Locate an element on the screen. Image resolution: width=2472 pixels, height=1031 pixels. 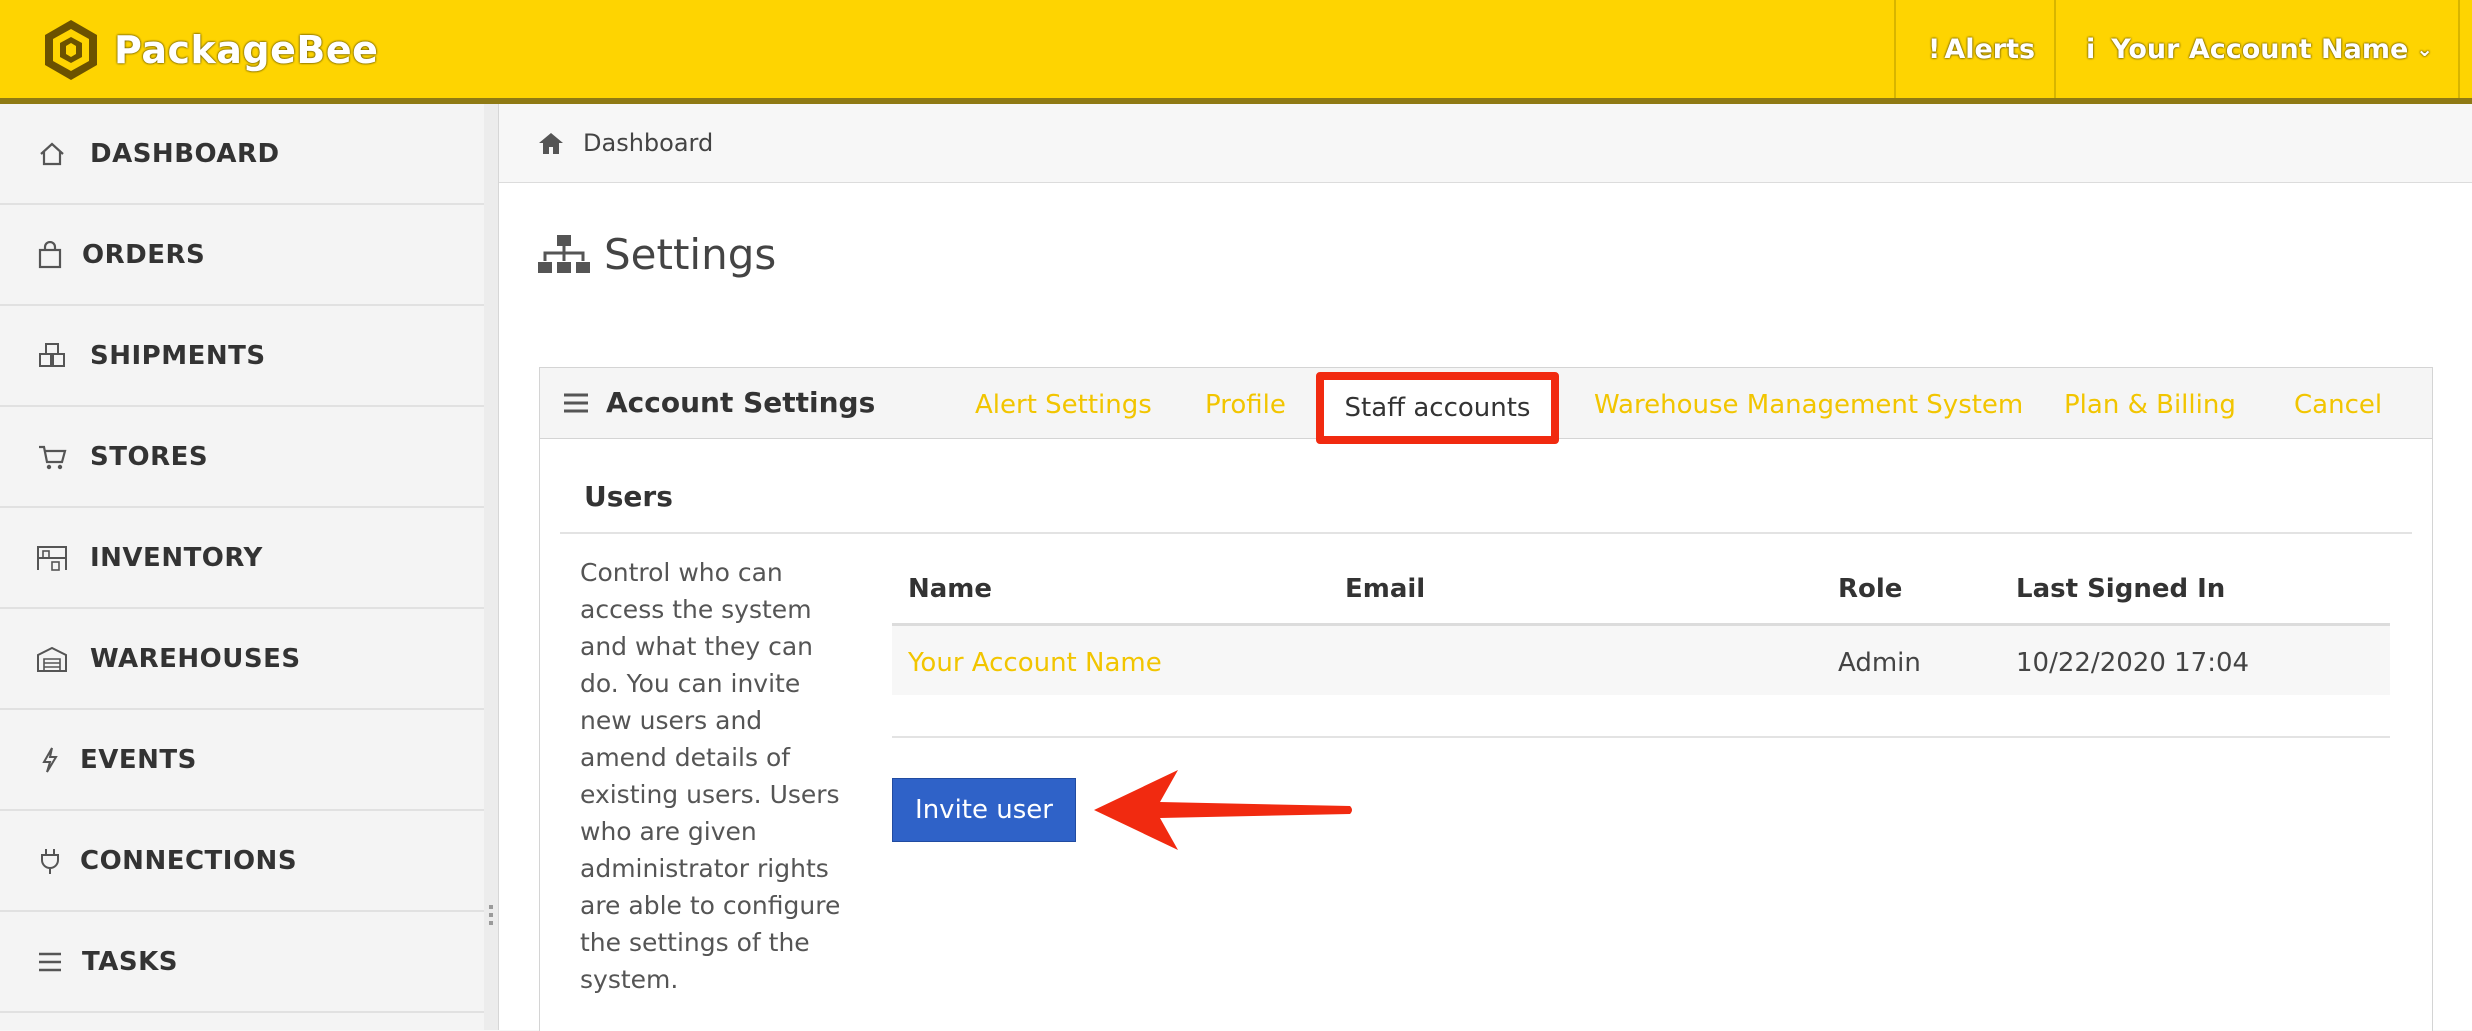
column-header-name: Name is located at coordinates (950, 589).